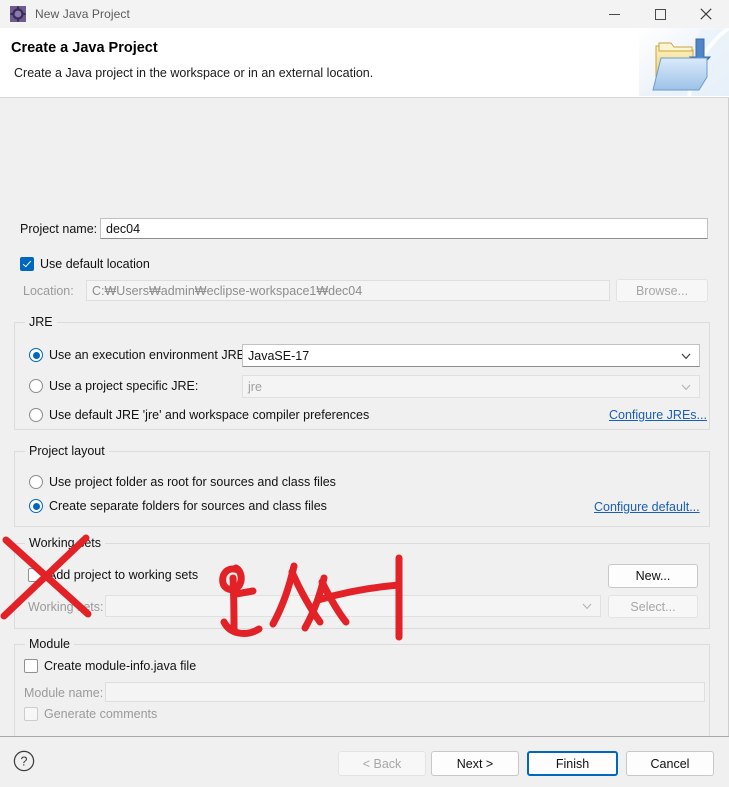 This screenshot has width=729, height=787. What do you see at coordinates (36, 482) in the screenshot?
I see `project-layout-root-radio` at bounding box center [36, 482].